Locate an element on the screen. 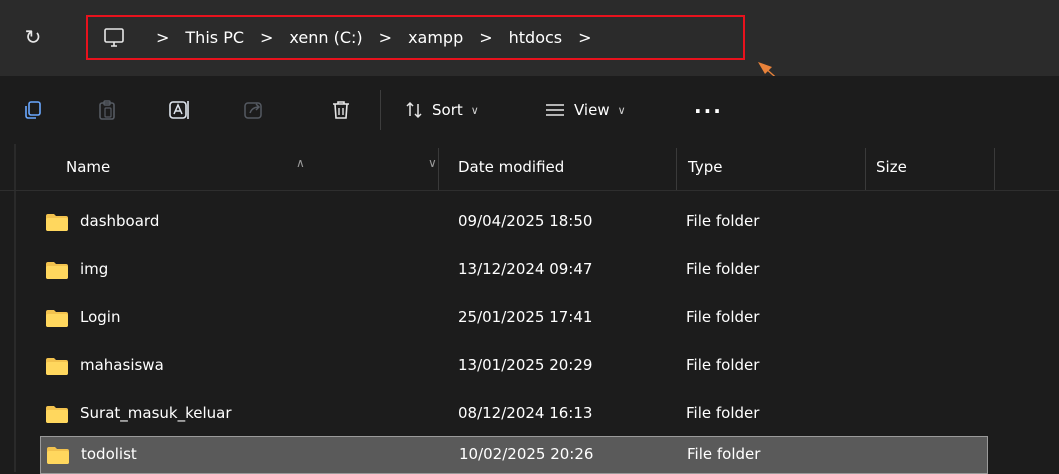 The width and height of the screenshot is (1059, 474). breadcrumb: > This PC > xenn (C:) > xampp > htdocs > is located at coordinates (415, 37).